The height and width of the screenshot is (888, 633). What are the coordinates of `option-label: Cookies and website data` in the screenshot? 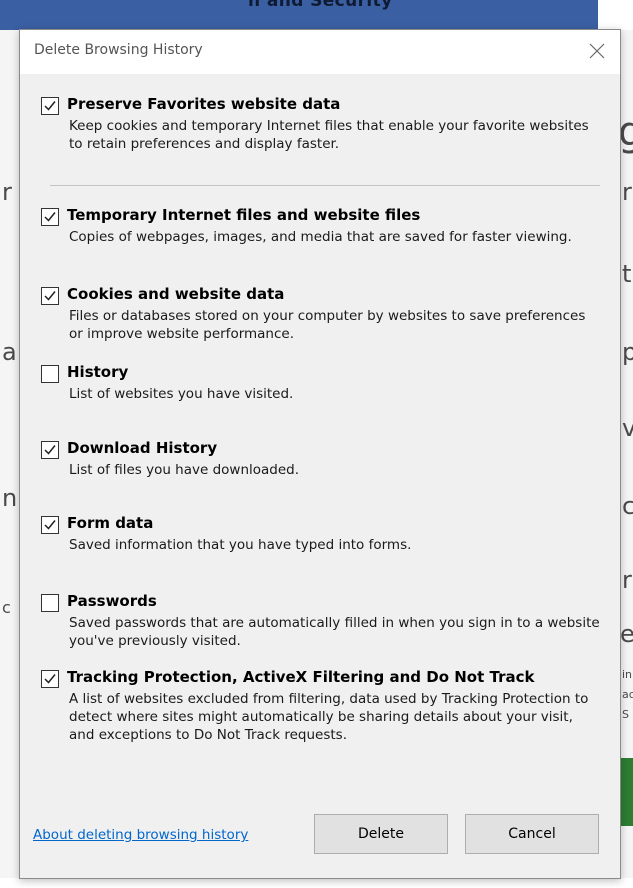 It's located at (176, 294).